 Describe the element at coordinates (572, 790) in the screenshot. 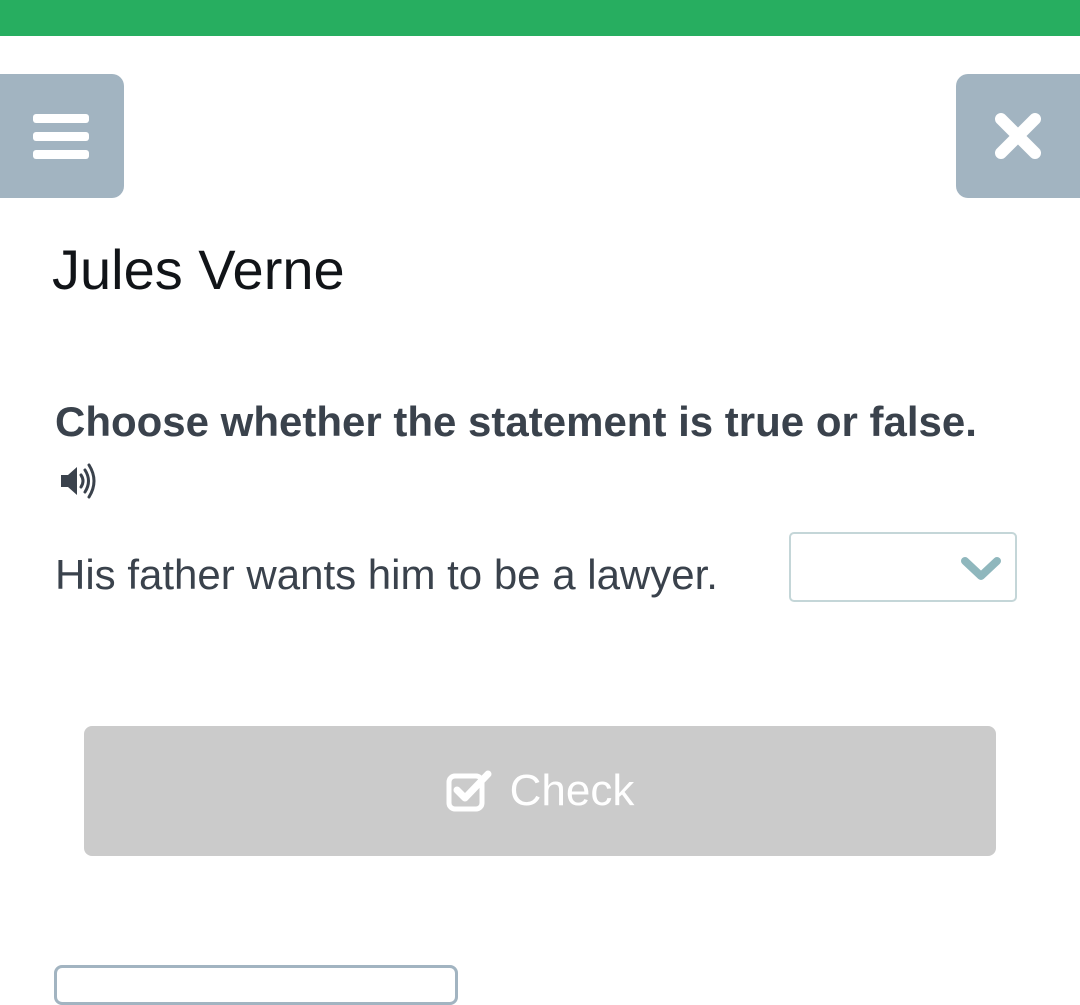

I see `check-label: Check` at that location.